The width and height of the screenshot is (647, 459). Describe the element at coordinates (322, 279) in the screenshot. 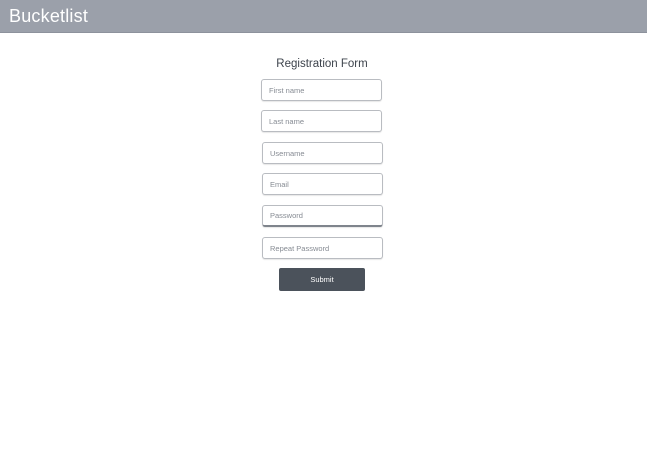

I see `submit-button: Submit` at that location.